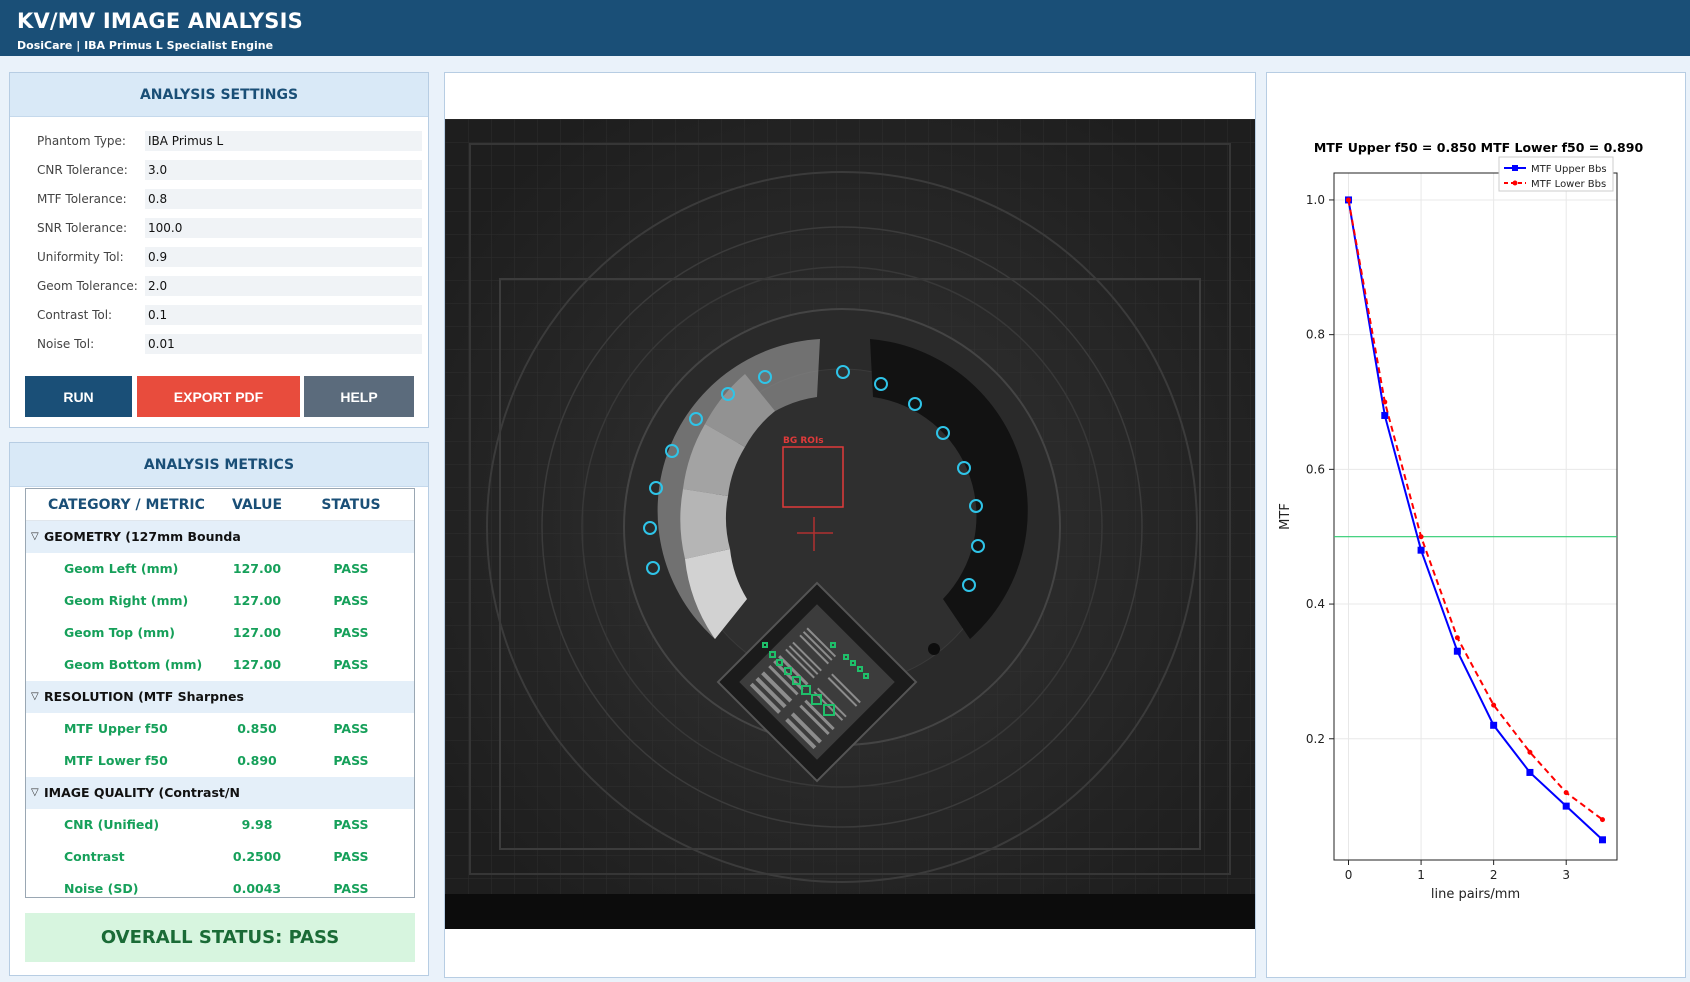 The height and width of the screenshot is (982, 1690). What do you see at coordinates (160, 21) in the screenshot?
I see `app-title: KV/MV IMAGE ANALYSIS` at bounding box center [160, 21].